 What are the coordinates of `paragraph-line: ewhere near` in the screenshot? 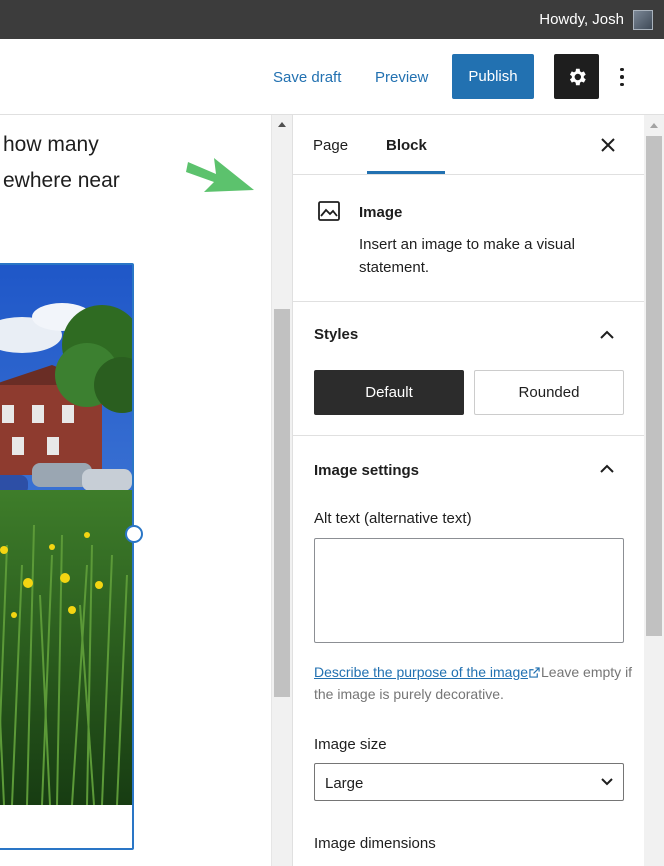 It's located at (61, 181).